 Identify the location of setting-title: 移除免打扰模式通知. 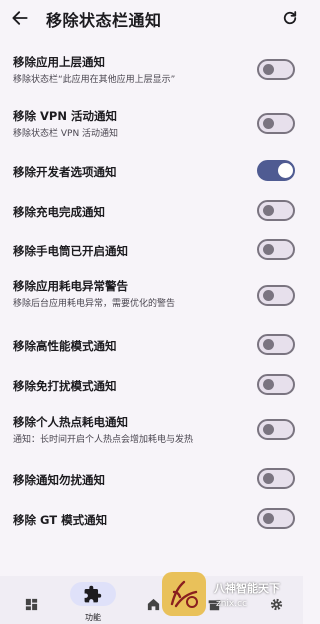
(65, 386).